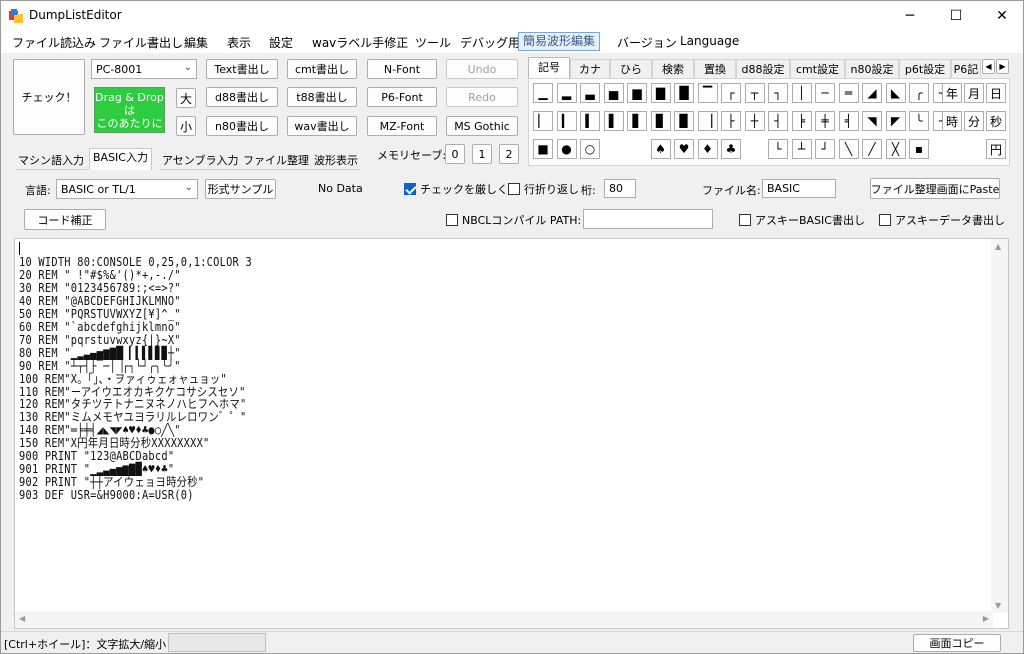  I want to click on tab-n80-settings: n80設定, so click(872, 68).